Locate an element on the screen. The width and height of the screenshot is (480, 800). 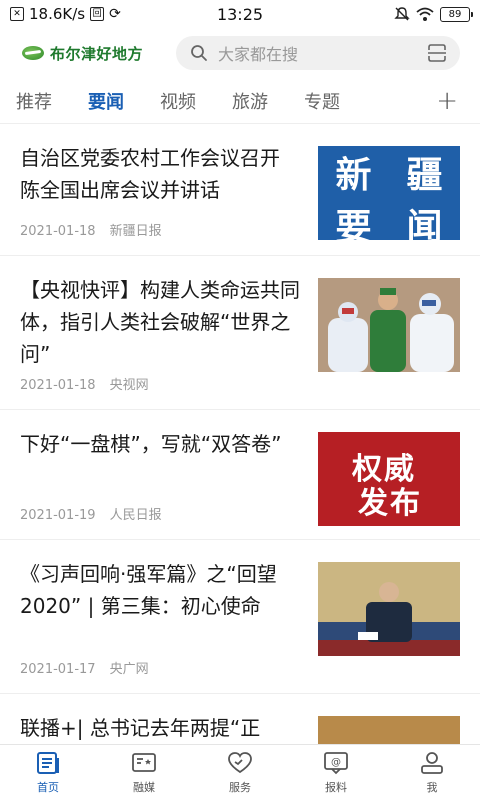
news-text: 联播+| 总书记去年两提“正 is located at coordinates (169, 728).